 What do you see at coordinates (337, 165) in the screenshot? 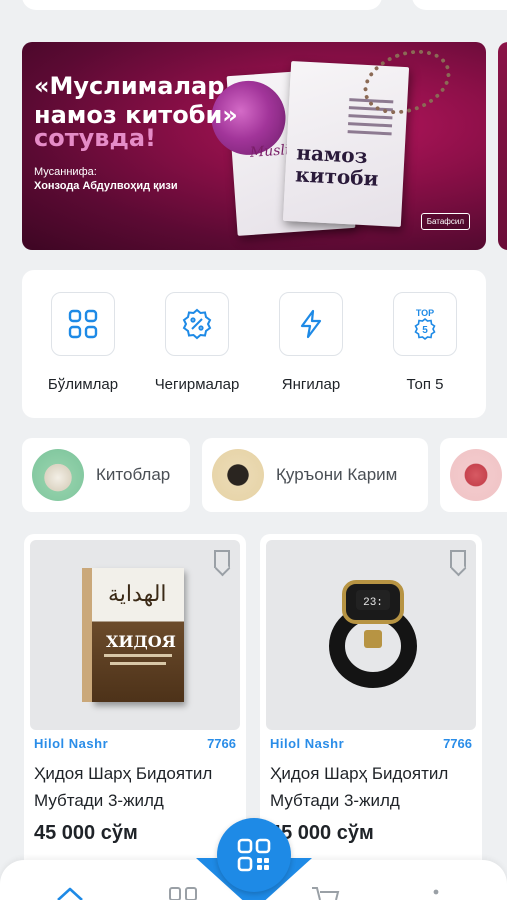
I see `book-cover-title: намоз китоби` at bounding box center [337, 165].